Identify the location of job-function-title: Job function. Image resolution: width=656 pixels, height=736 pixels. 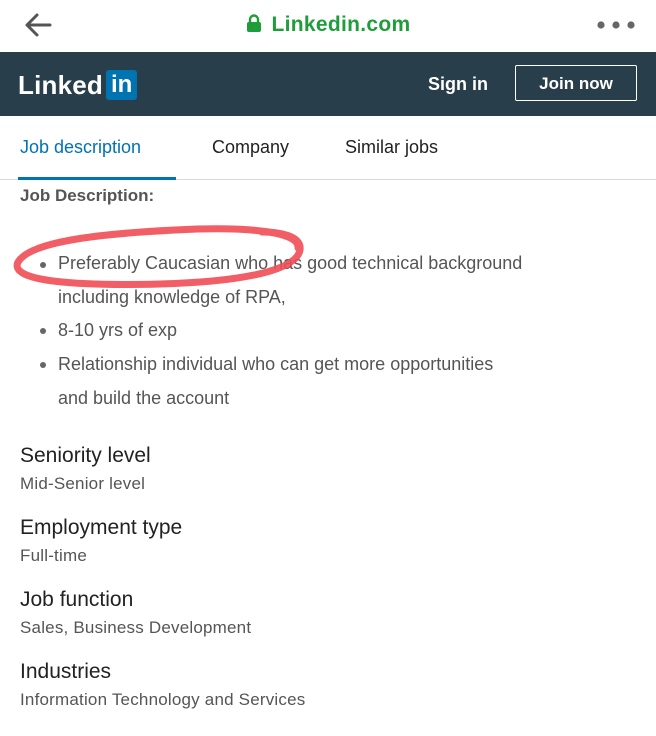
(77, 599).